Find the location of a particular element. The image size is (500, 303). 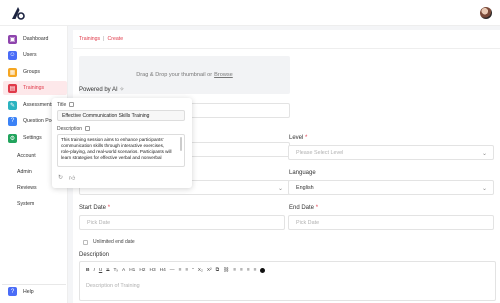

popover-description-label-text: Description is located at coordinates (70, 129).